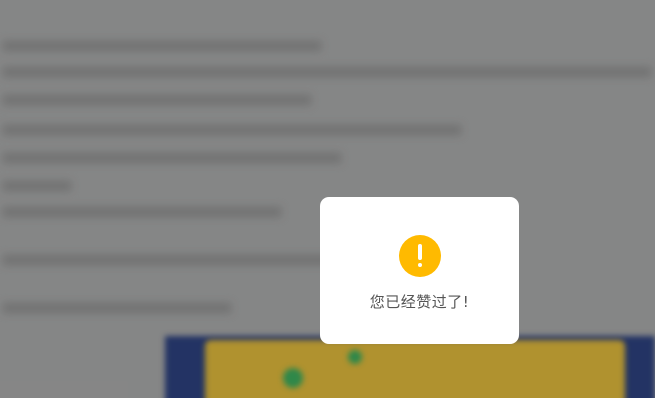 Image resolution: width=655 pixels, height=398 pixels. I want to click on warning-exclamation-icon, so click(419, 256).